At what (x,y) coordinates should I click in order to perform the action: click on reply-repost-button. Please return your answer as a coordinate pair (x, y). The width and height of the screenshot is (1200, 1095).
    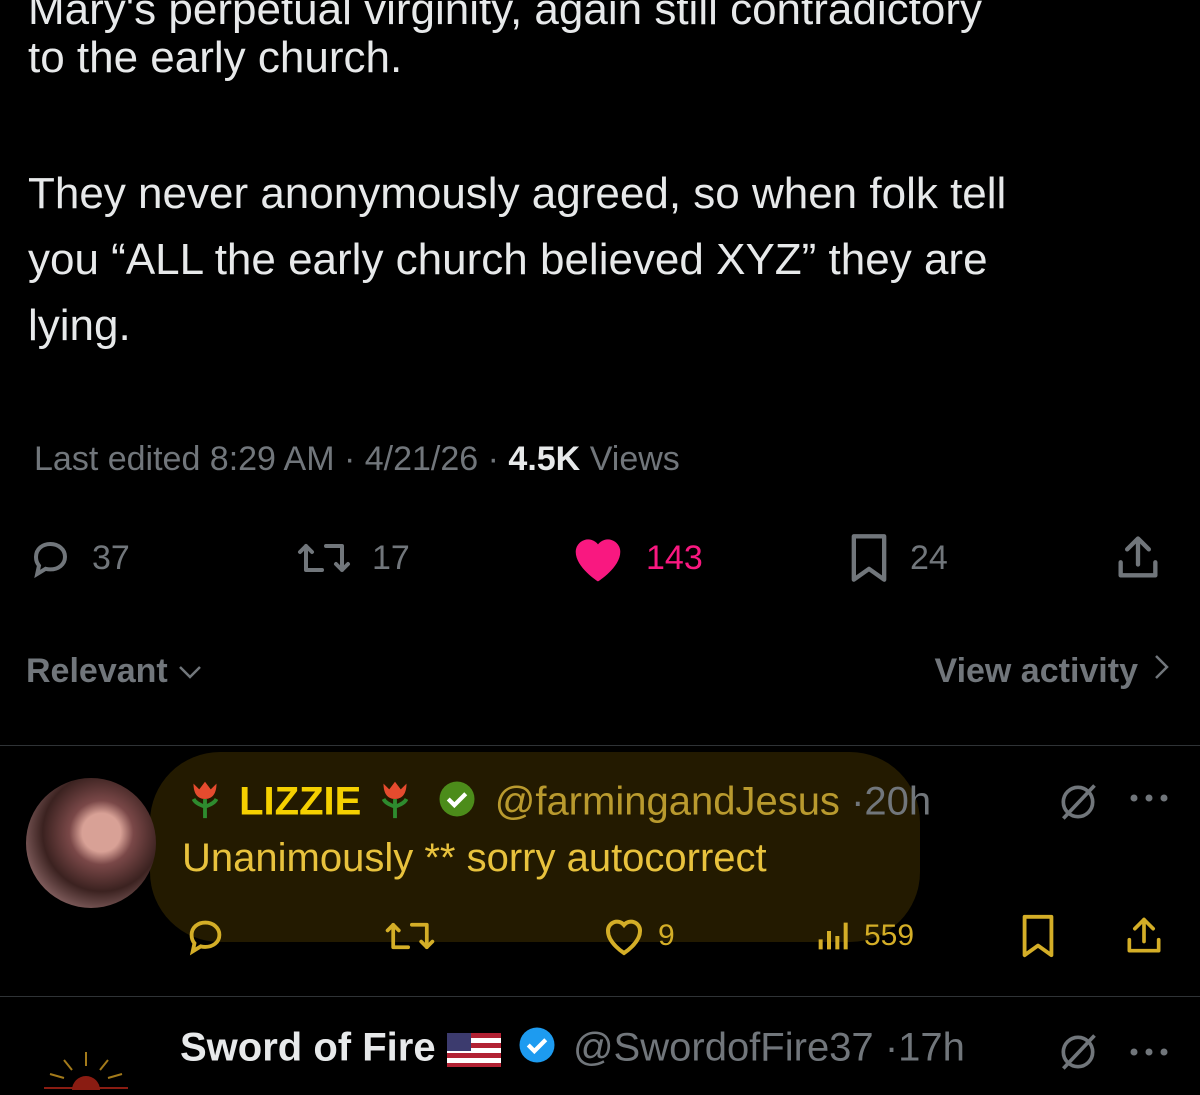
    Looking at the image, I should click on (410, 936).